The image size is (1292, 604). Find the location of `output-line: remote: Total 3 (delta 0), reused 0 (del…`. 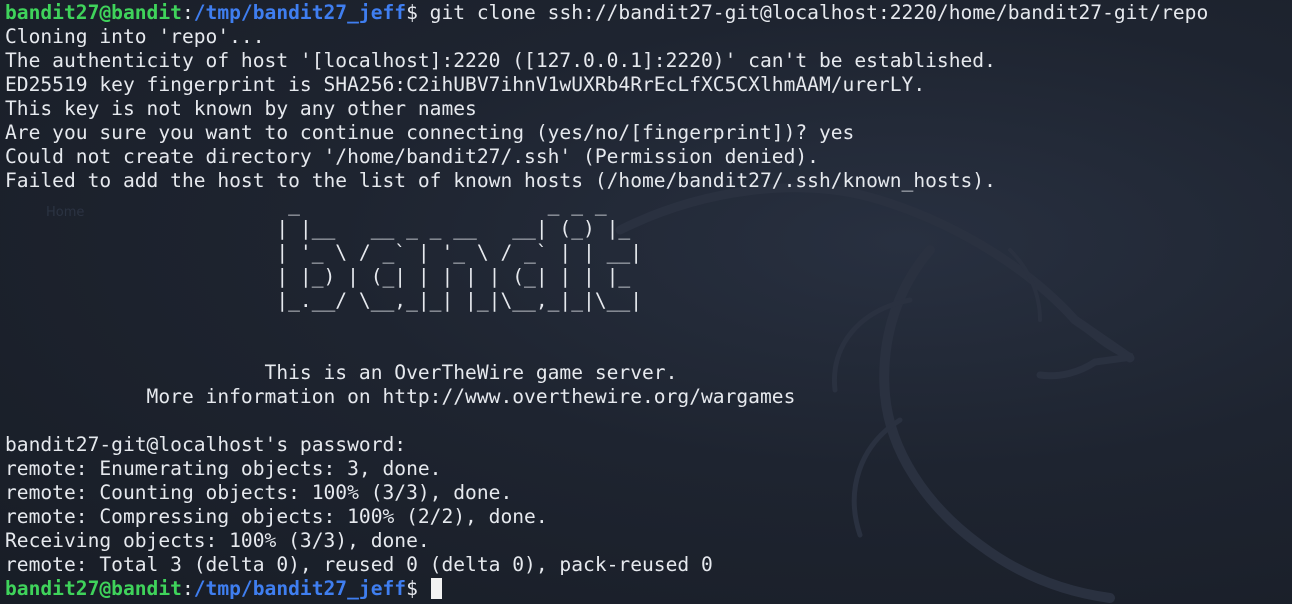

output-line: remote: Total 3 (delta 0), reused 0 (del… is located at coordinates (359, 564).